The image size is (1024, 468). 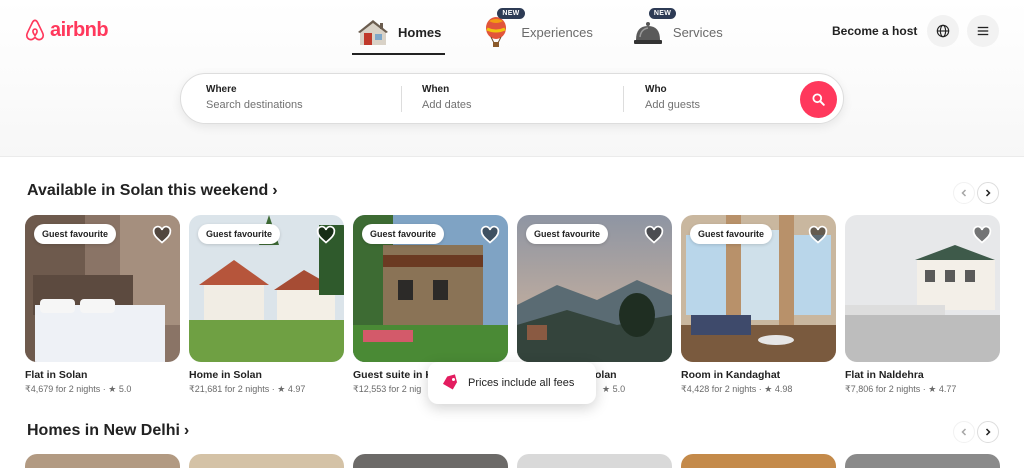 What do you see at coordinates (647, 33) in the screenshot?
I see `service-bell-icon` at bounding box center [647, 33].